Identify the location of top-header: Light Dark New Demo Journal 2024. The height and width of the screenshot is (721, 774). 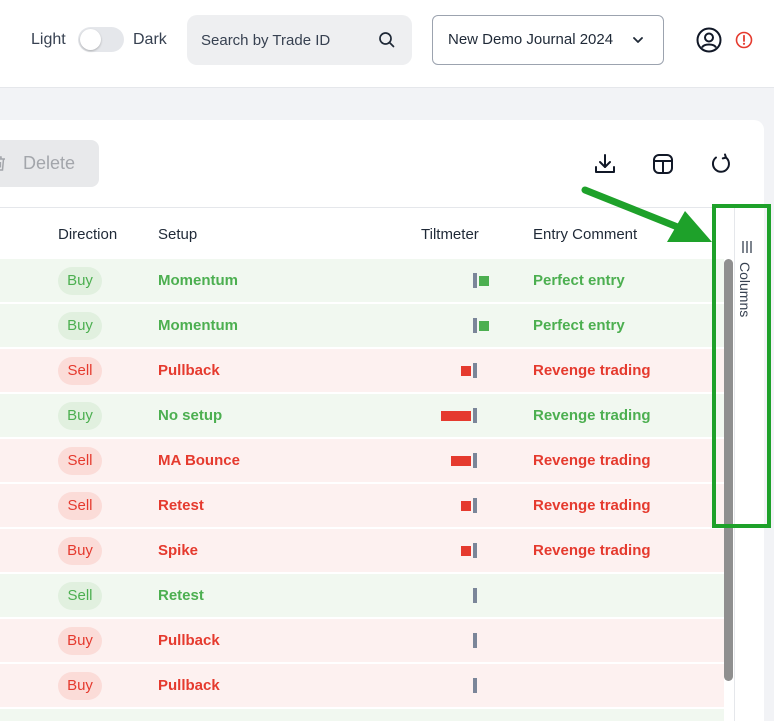
(387, 44).